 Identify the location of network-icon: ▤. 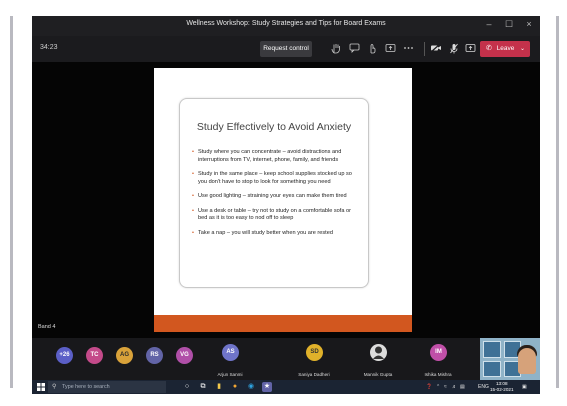
(462, 387).